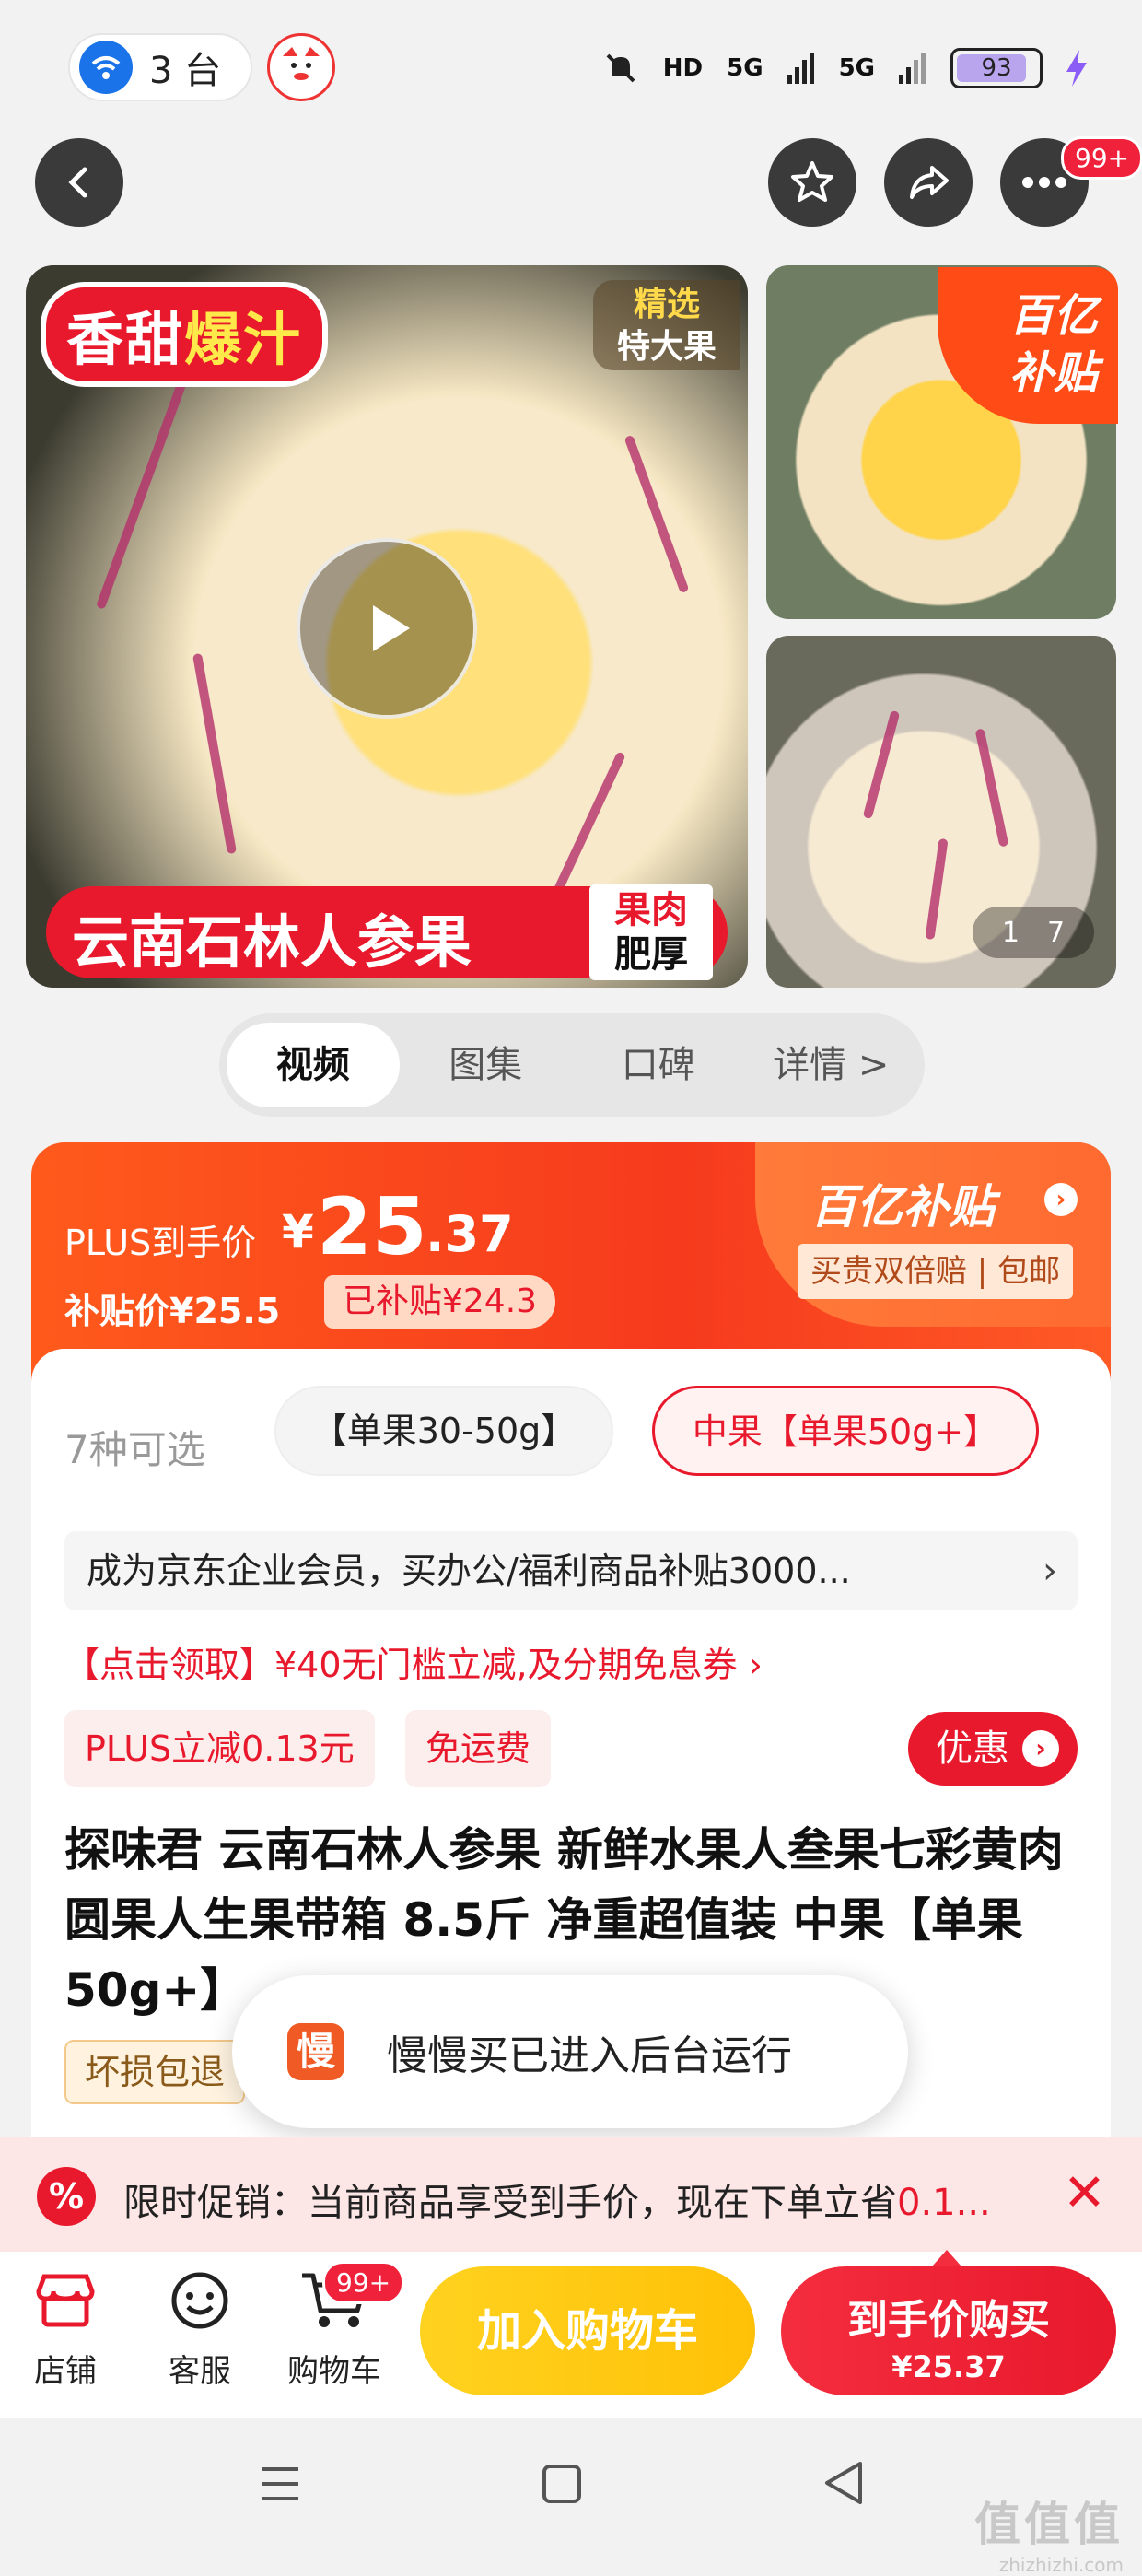  I want to click on option-medium-fruit: 中果【单果50g+】, so click(845, 1431).